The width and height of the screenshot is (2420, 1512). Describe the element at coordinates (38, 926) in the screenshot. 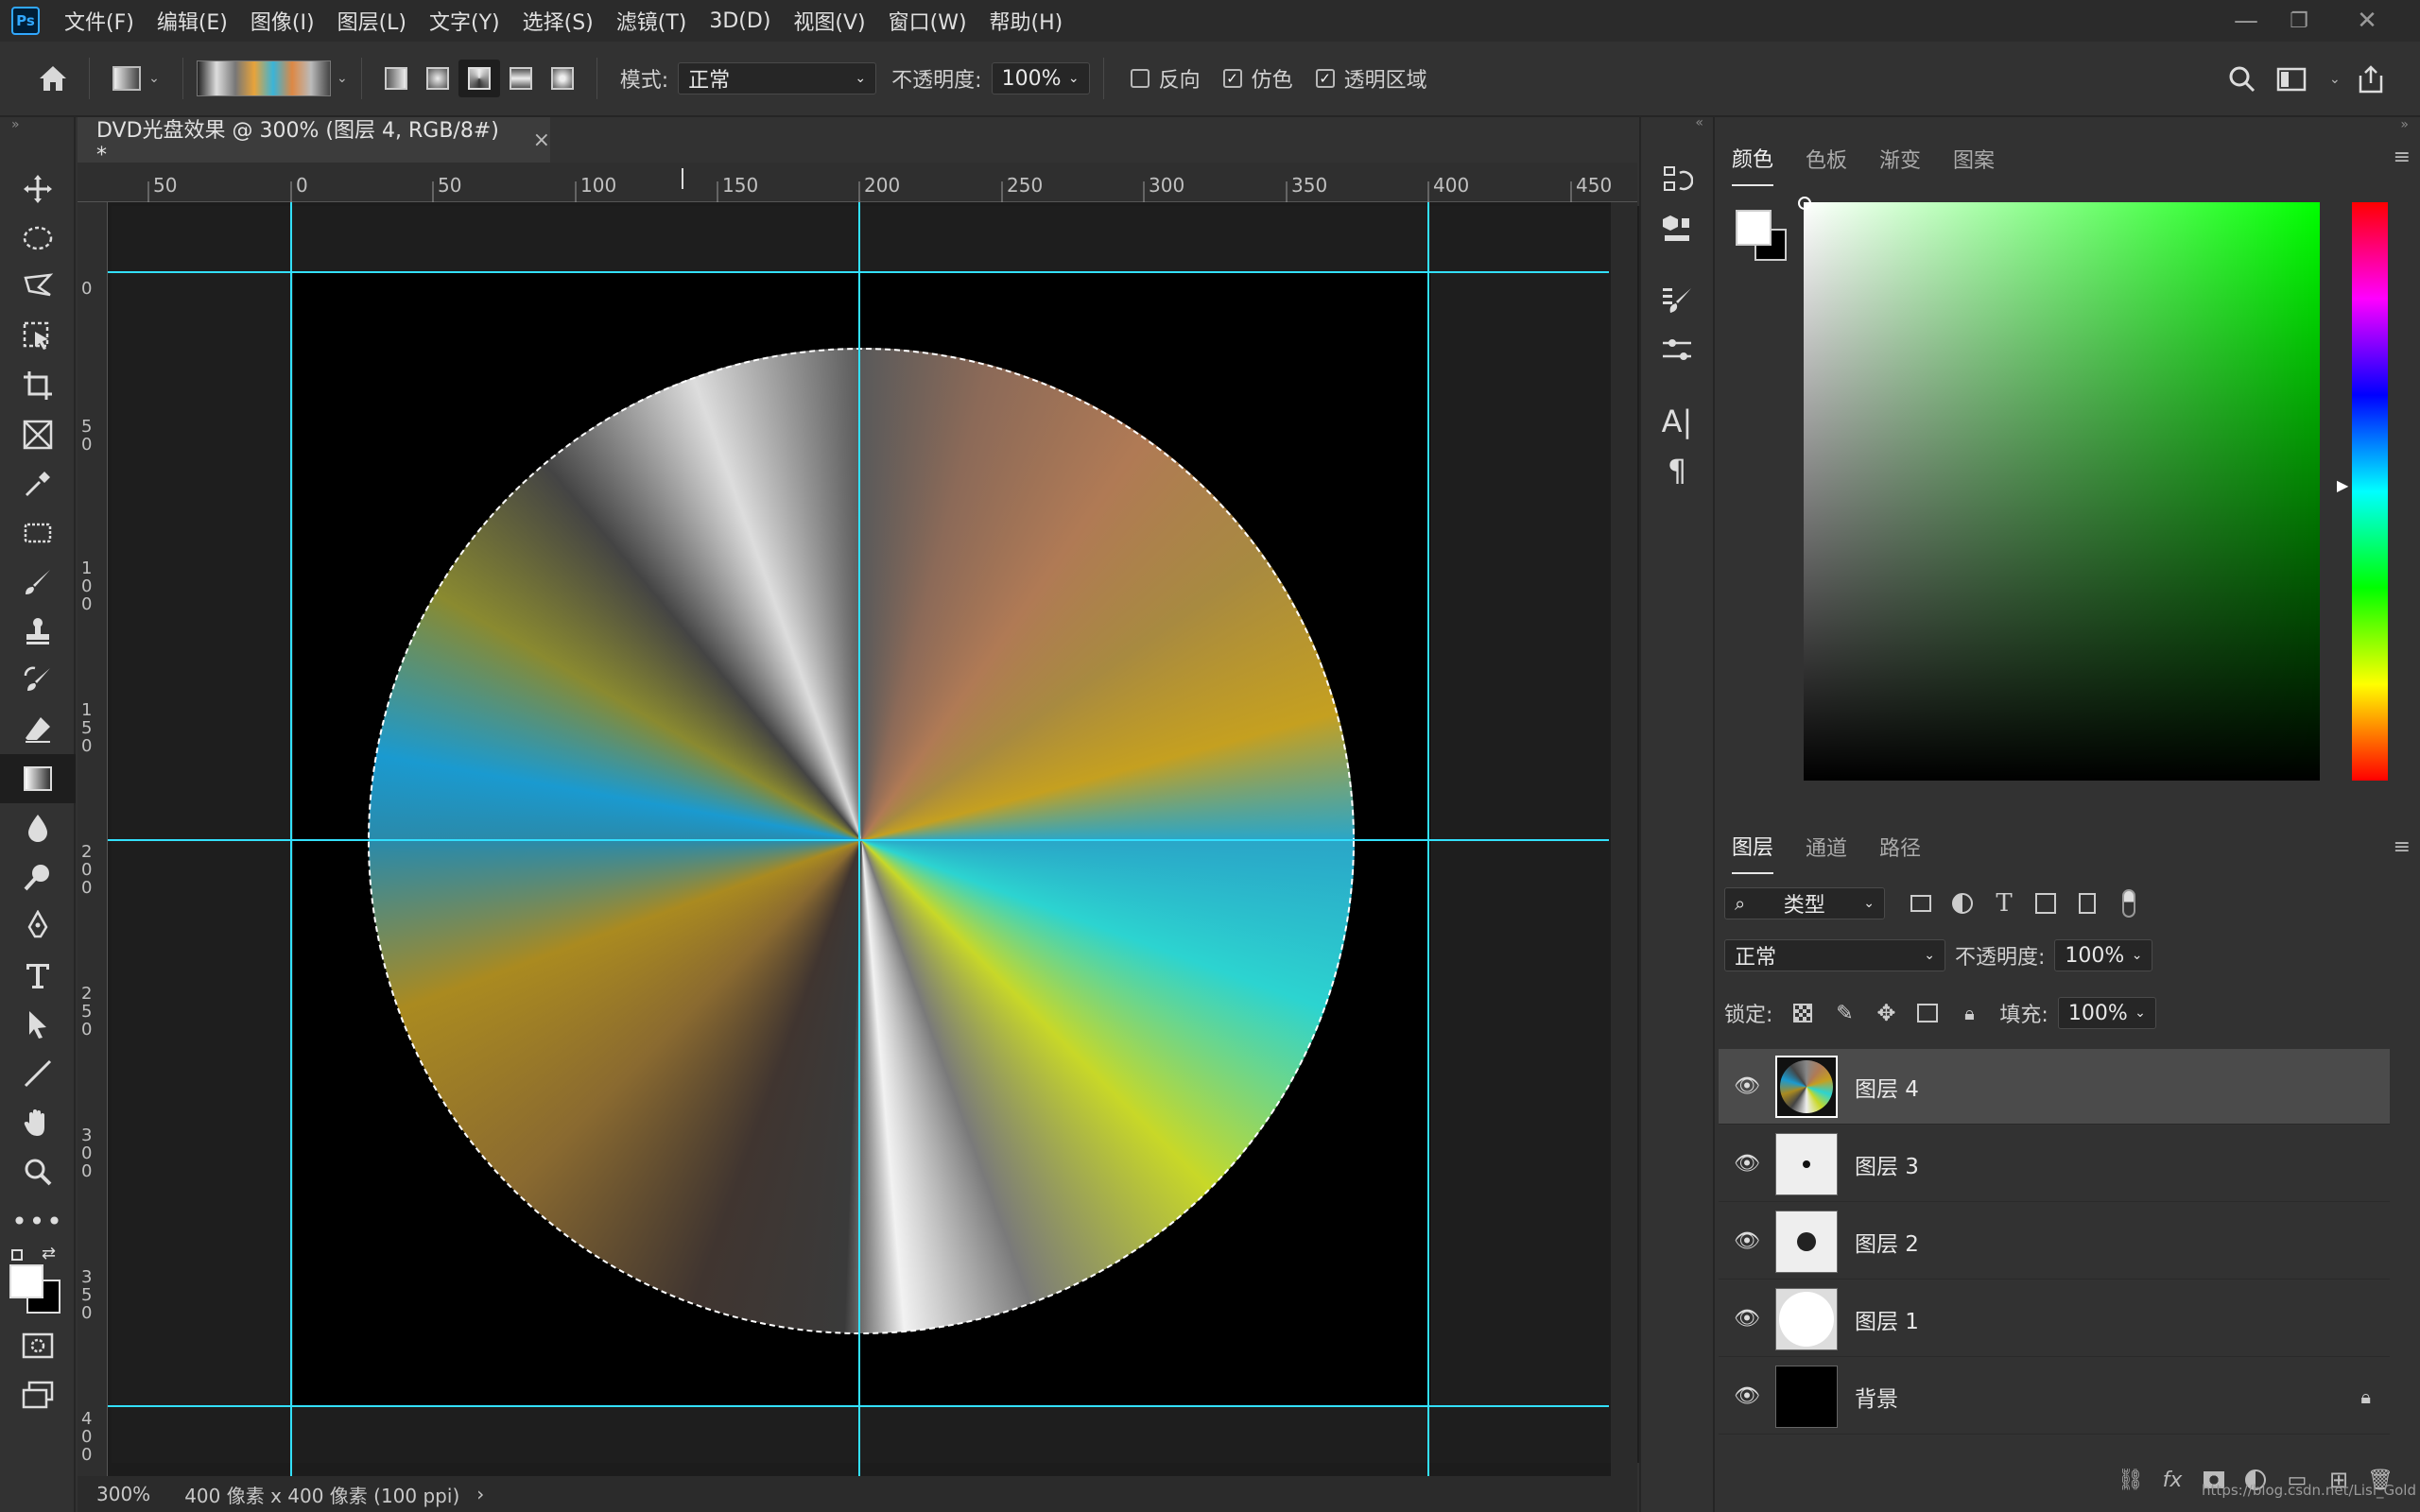

I see `pen-tool` at that location.